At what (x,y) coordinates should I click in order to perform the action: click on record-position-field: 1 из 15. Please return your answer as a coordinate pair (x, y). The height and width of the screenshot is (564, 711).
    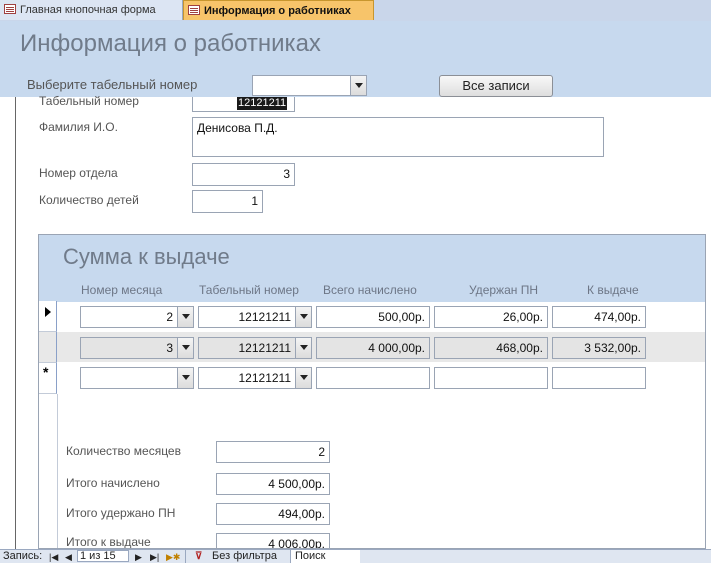
    Looking at the image, I should click on (103, 556).